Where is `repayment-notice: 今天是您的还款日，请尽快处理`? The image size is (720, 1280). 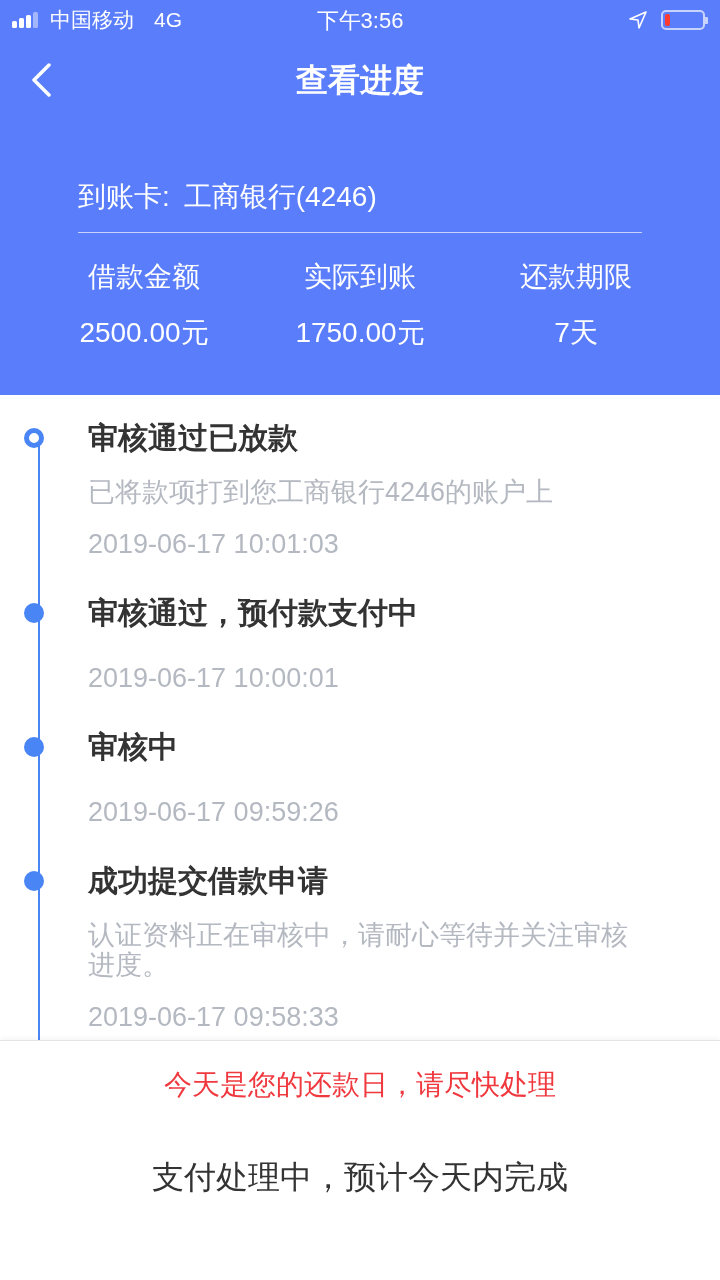 repayment-notice: 今天是您的还款日，请尽快处理 is located at coordinates (360, 1085).